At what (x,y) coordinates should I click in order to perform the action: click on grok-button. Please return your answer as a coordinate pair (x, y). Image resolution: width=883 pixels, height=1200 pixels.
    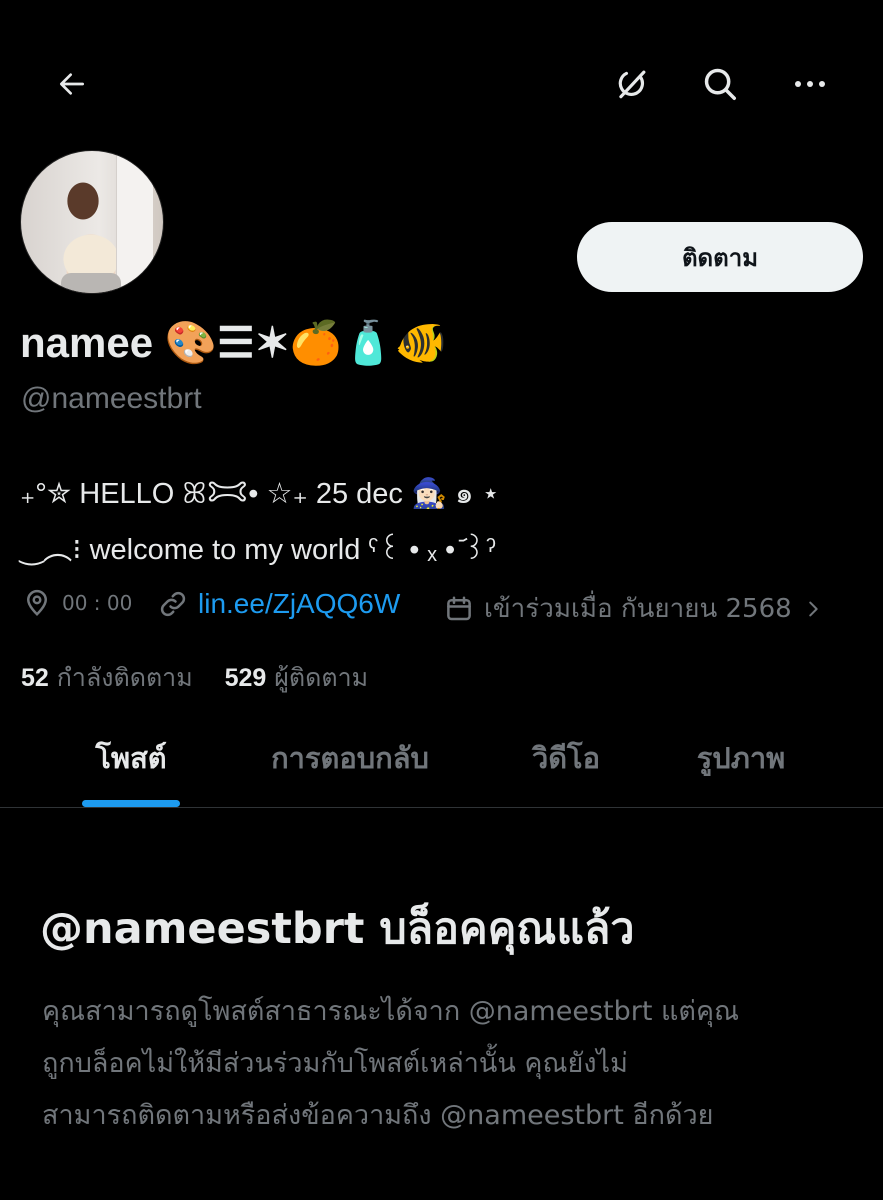
    Looking at the image, I should click on (632, 84).